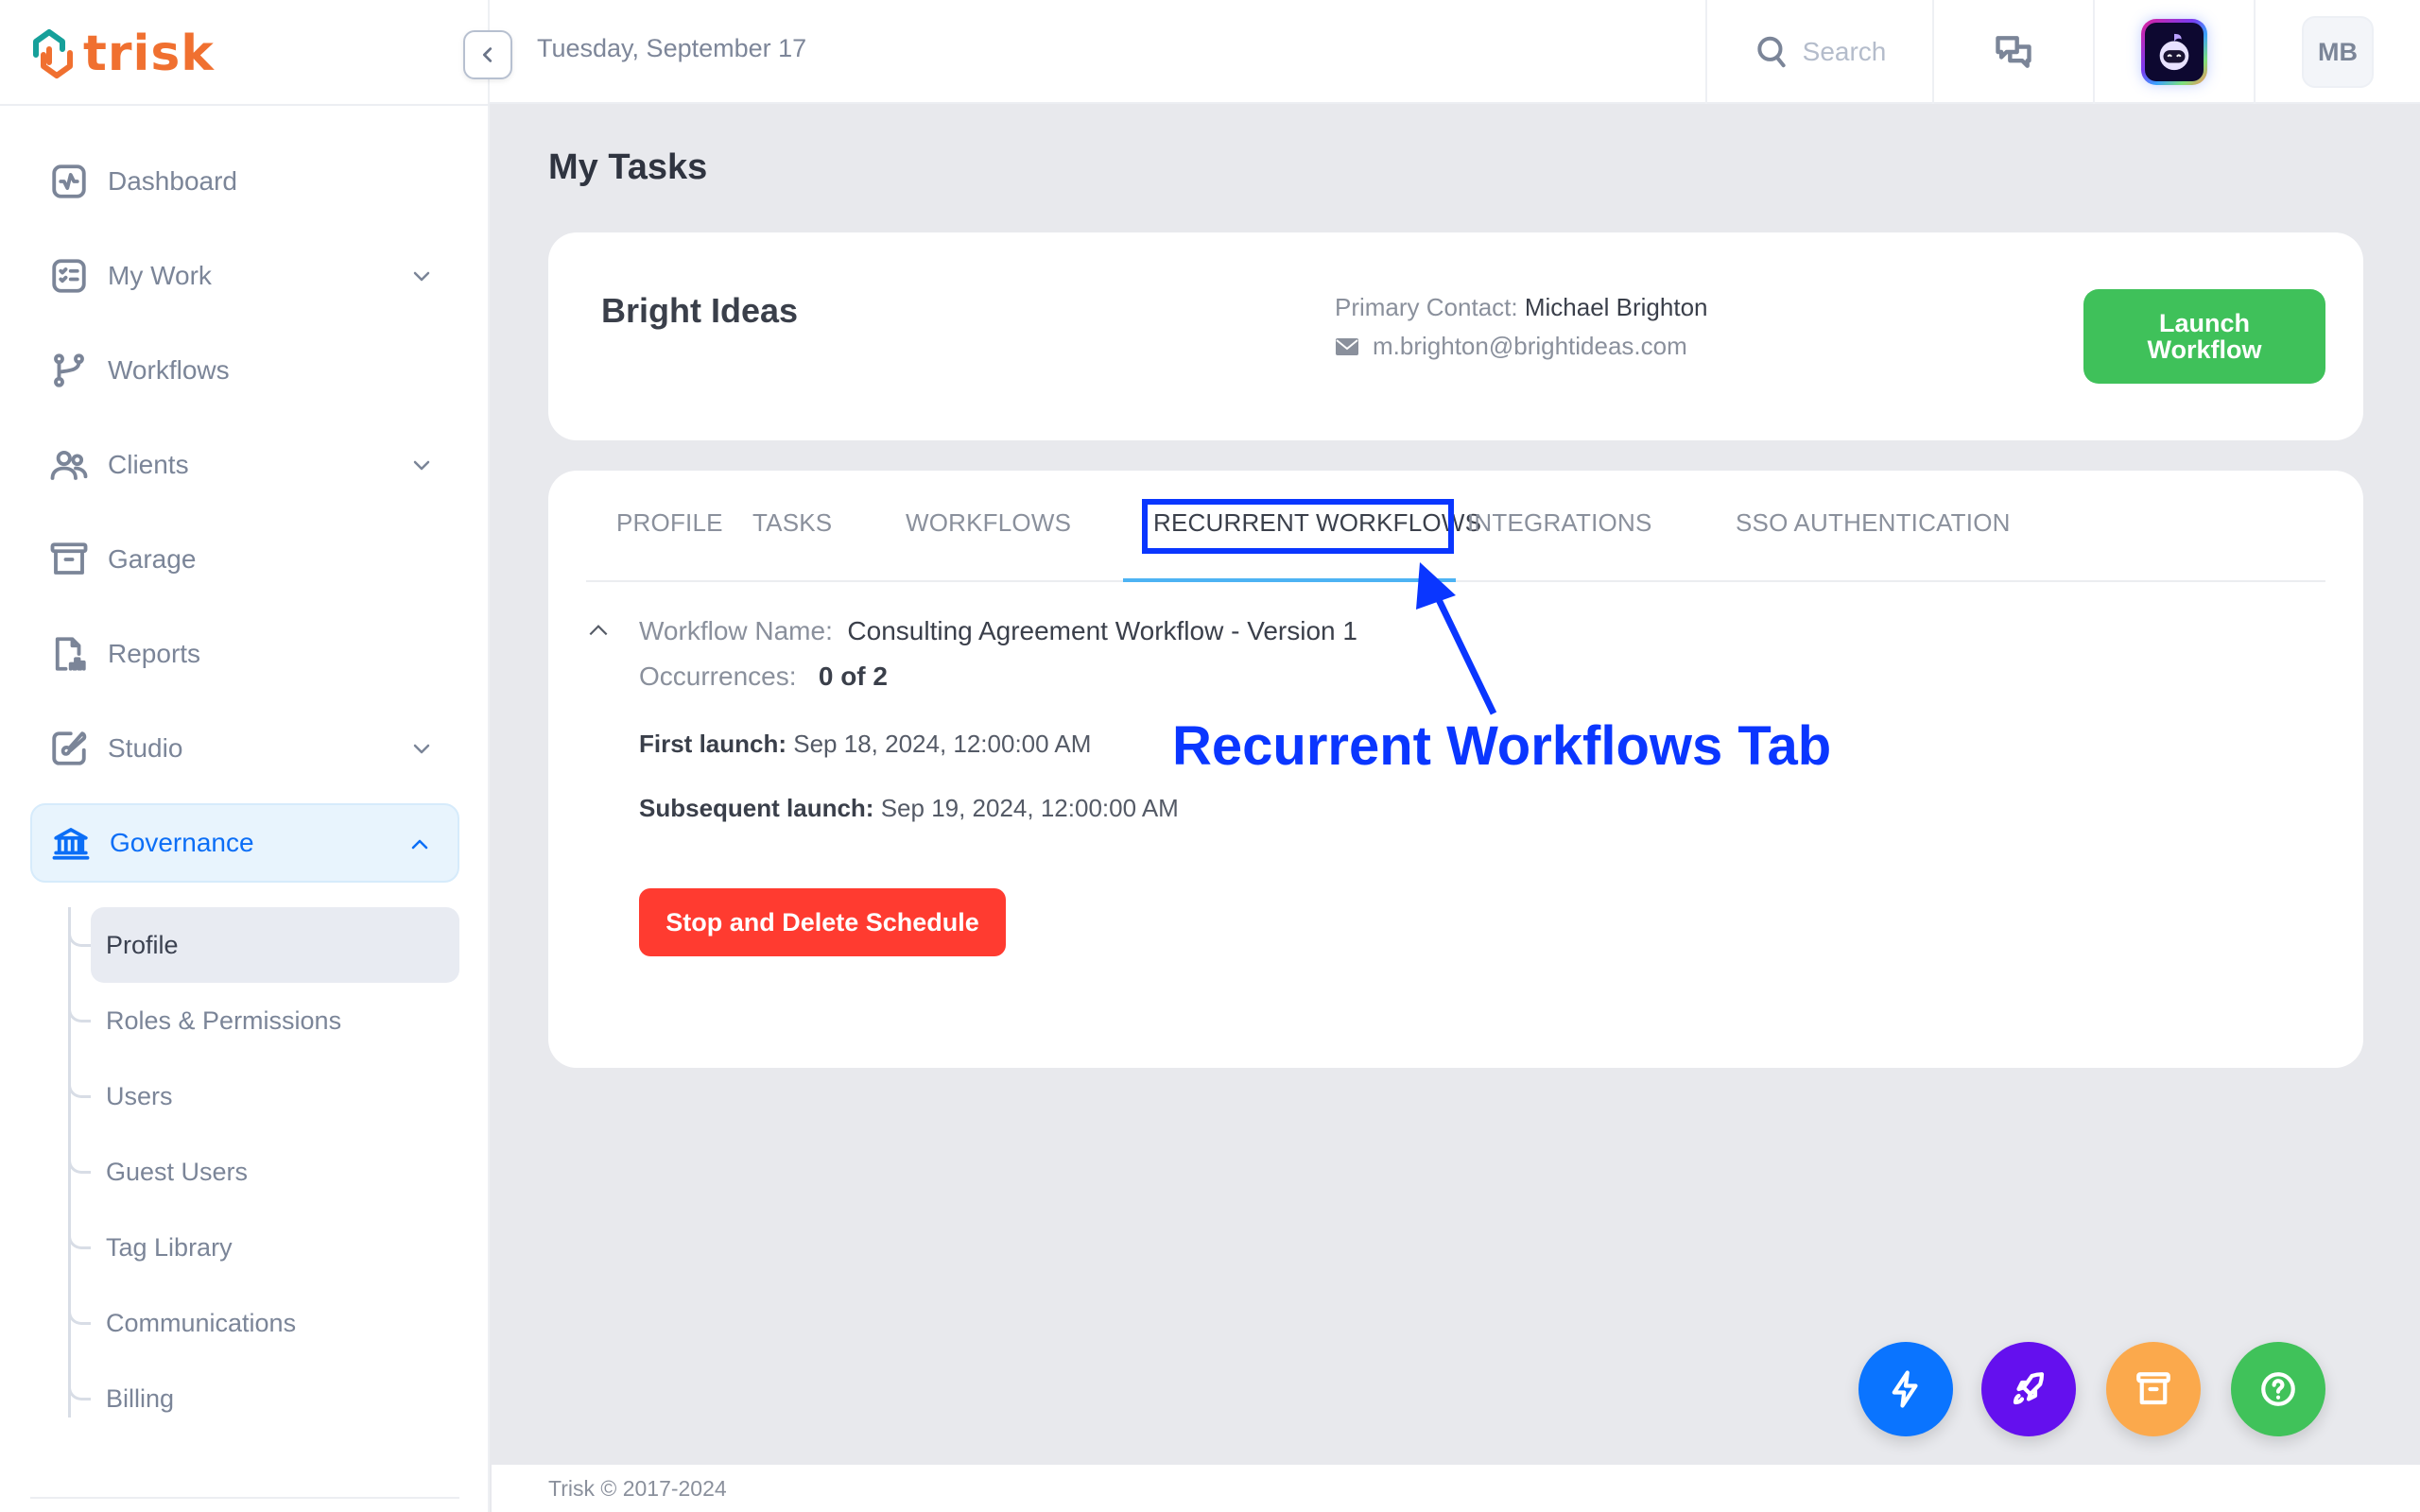 The width and height of the screenshot is (2420, 1512). Describe the element at coordinates (71, 843) in the screenshot. I see `bank-icon` at that location.